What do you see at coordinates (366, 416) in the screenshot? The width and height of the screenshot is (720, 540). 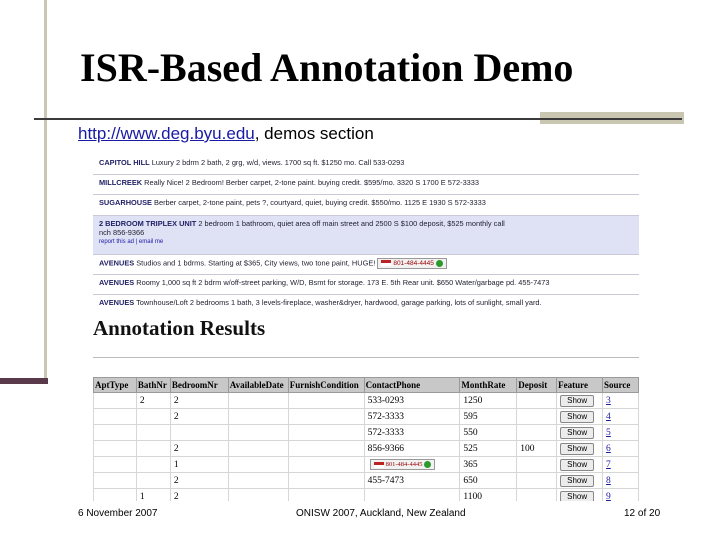 I see `table-row: 2 572-3333 595 Show 4` at bounding box center [366, 416].